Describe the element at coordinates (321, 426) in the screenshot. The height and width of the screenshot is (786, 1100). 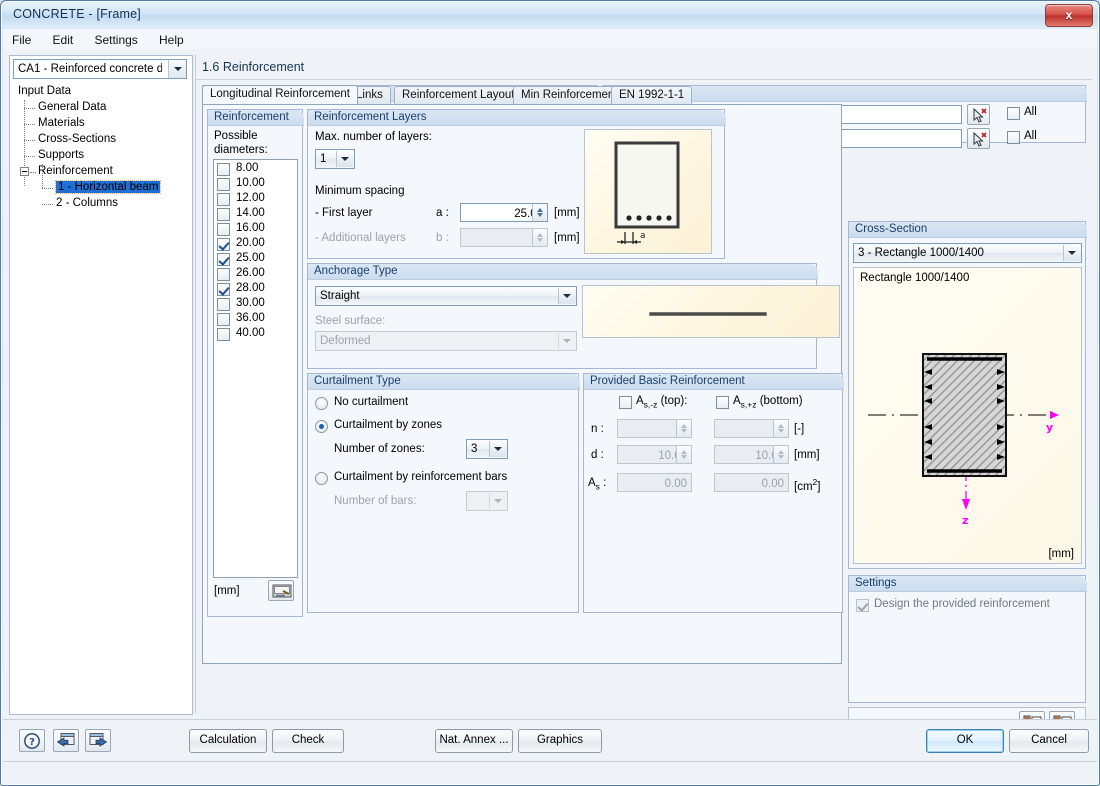
I see `radio-curtailment-by-zones` at that location.